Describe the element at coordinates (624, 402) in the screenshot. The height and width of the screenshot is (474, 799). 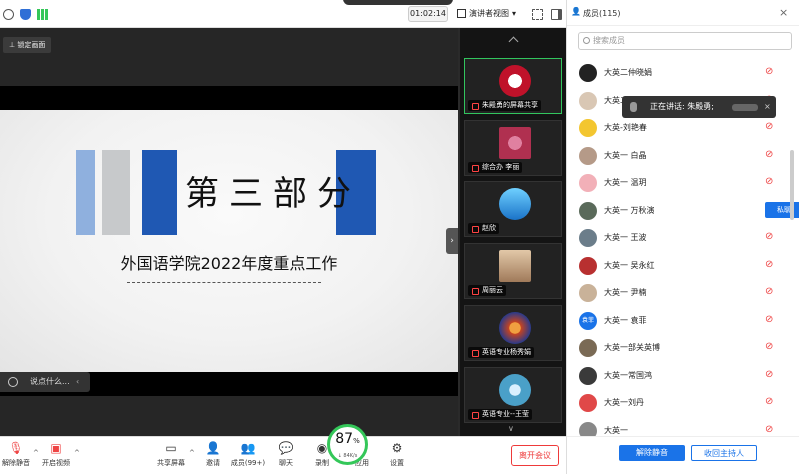
I see `member-name: 大英一刘丹` at that location.